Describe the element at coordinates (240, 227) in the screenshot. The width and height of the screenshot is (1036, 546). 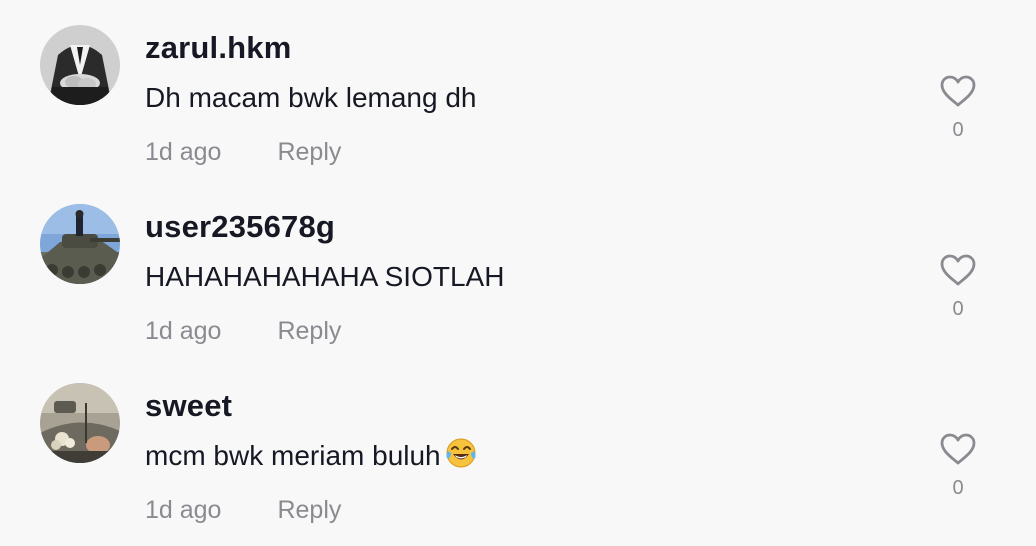
I see `comment-username: user235678g` at that location.